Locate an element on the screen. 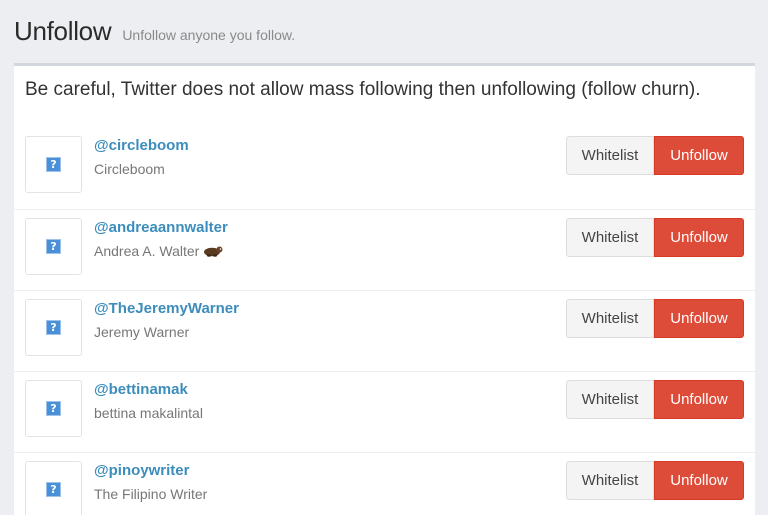  user-handle-link: @pinoywriter is located at coordinates (141, 470).